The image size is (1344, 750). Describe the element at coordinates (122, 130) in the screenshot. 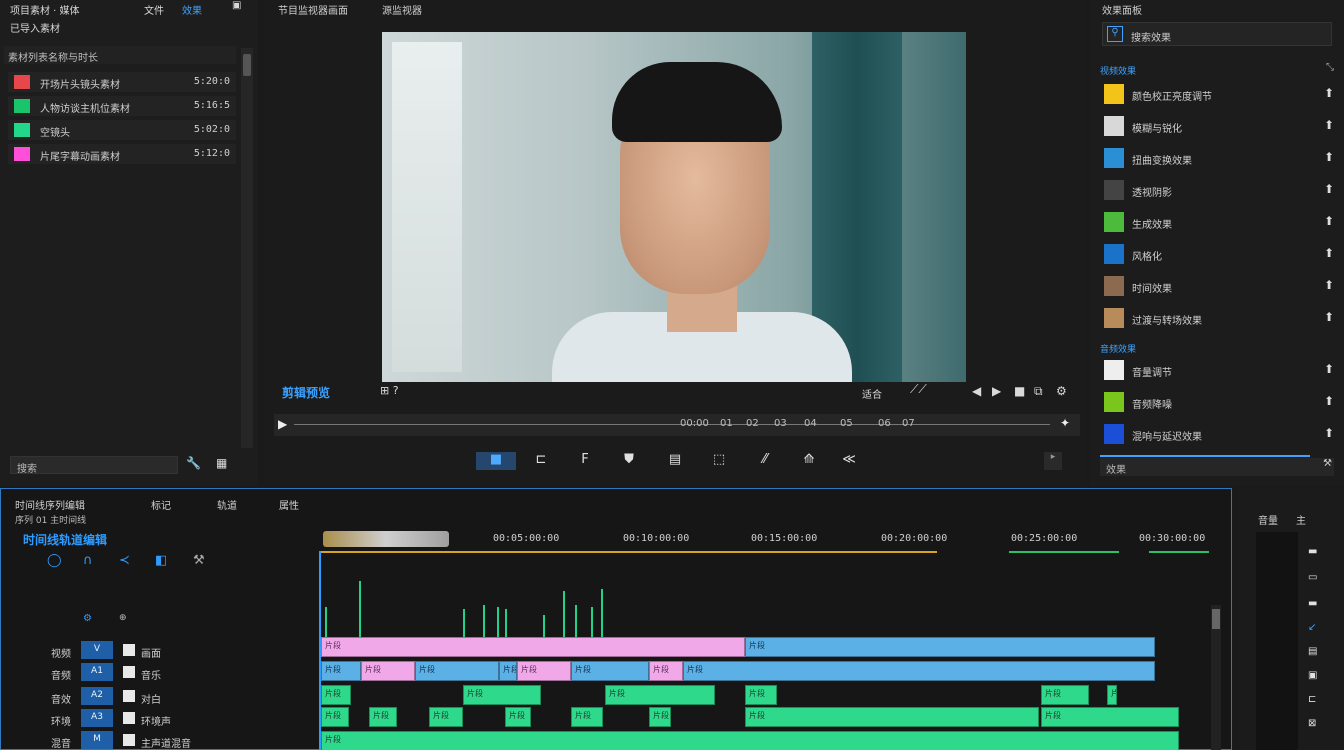

I see `media-item: 空镜头 5:02:0` at that location.